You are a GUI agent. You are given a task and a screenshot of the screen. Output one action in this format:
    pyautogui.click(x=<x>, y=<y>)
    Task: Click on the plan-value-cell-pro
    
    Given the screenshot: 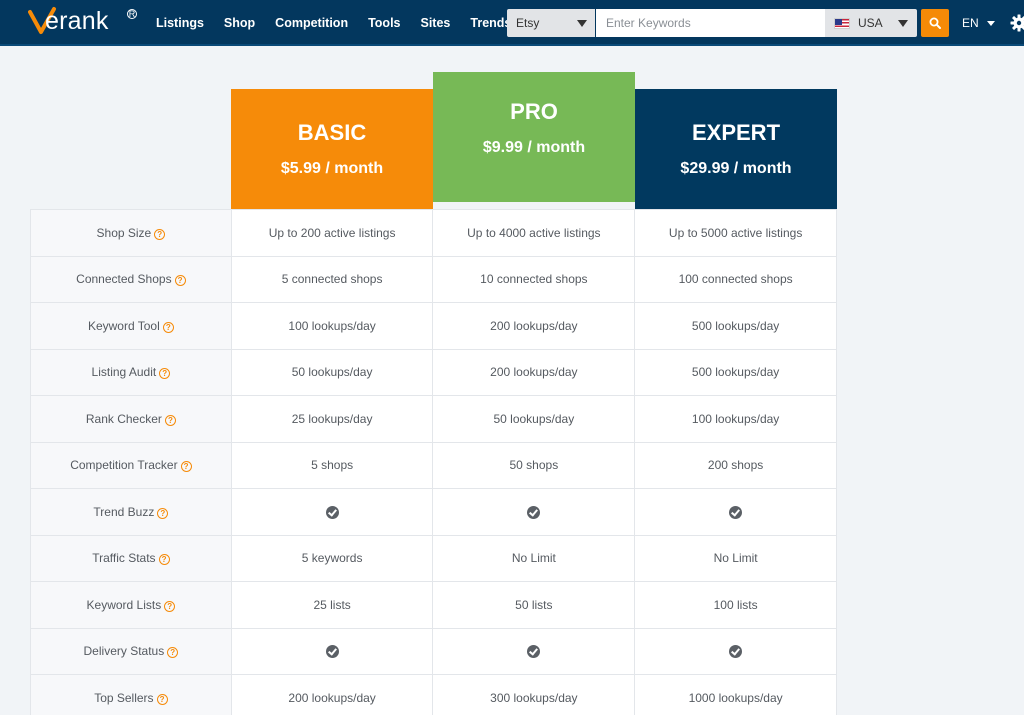 What is the action you would take?
    pyautogui.click(x=534, y=651)
    